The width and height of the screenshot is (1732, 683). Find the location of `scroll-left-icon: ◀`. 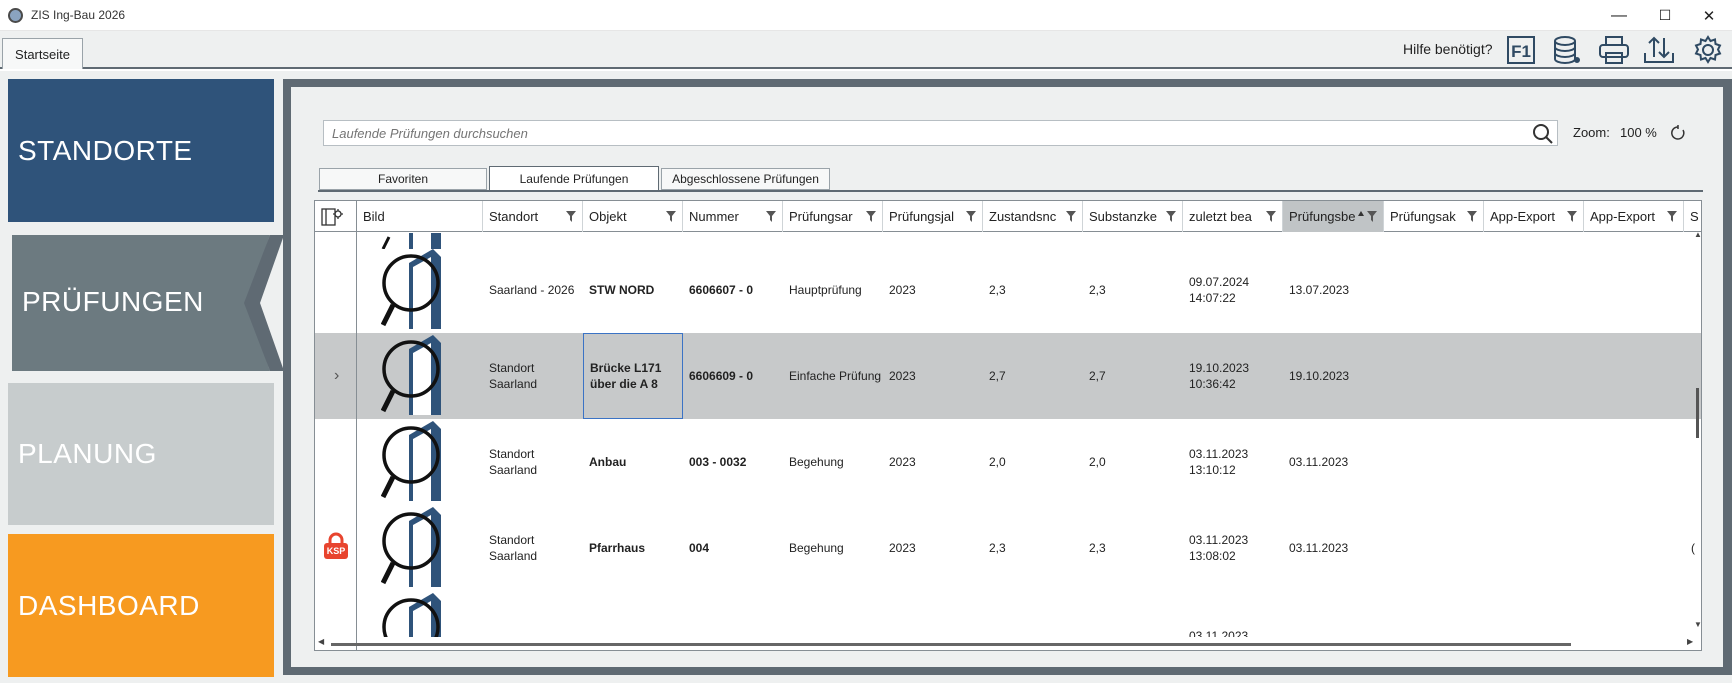

scroll-left-icon: ◀ is located at coordinates (321, 641).